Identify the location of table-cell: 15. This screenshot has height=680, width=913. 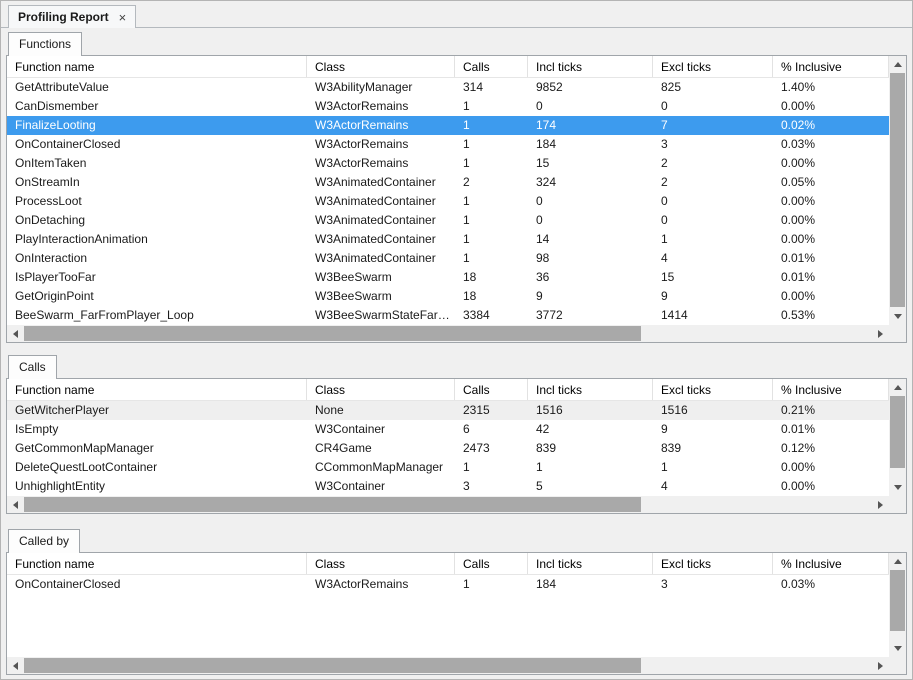
(543, 163).